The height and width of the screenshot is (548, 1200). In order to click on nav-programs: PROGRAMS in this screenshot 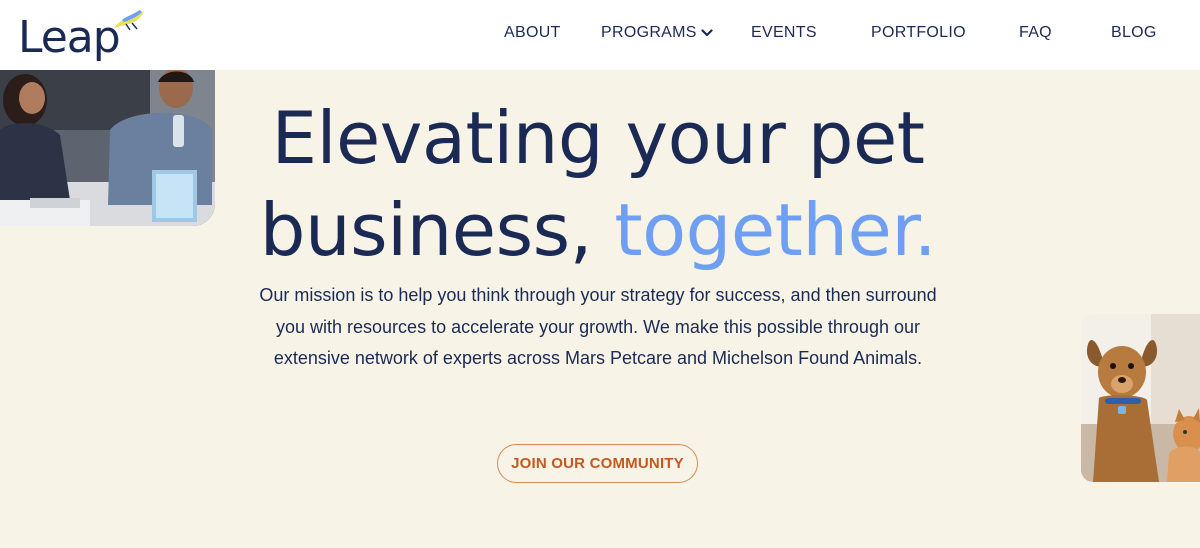, I will do `click(657, 33)`.